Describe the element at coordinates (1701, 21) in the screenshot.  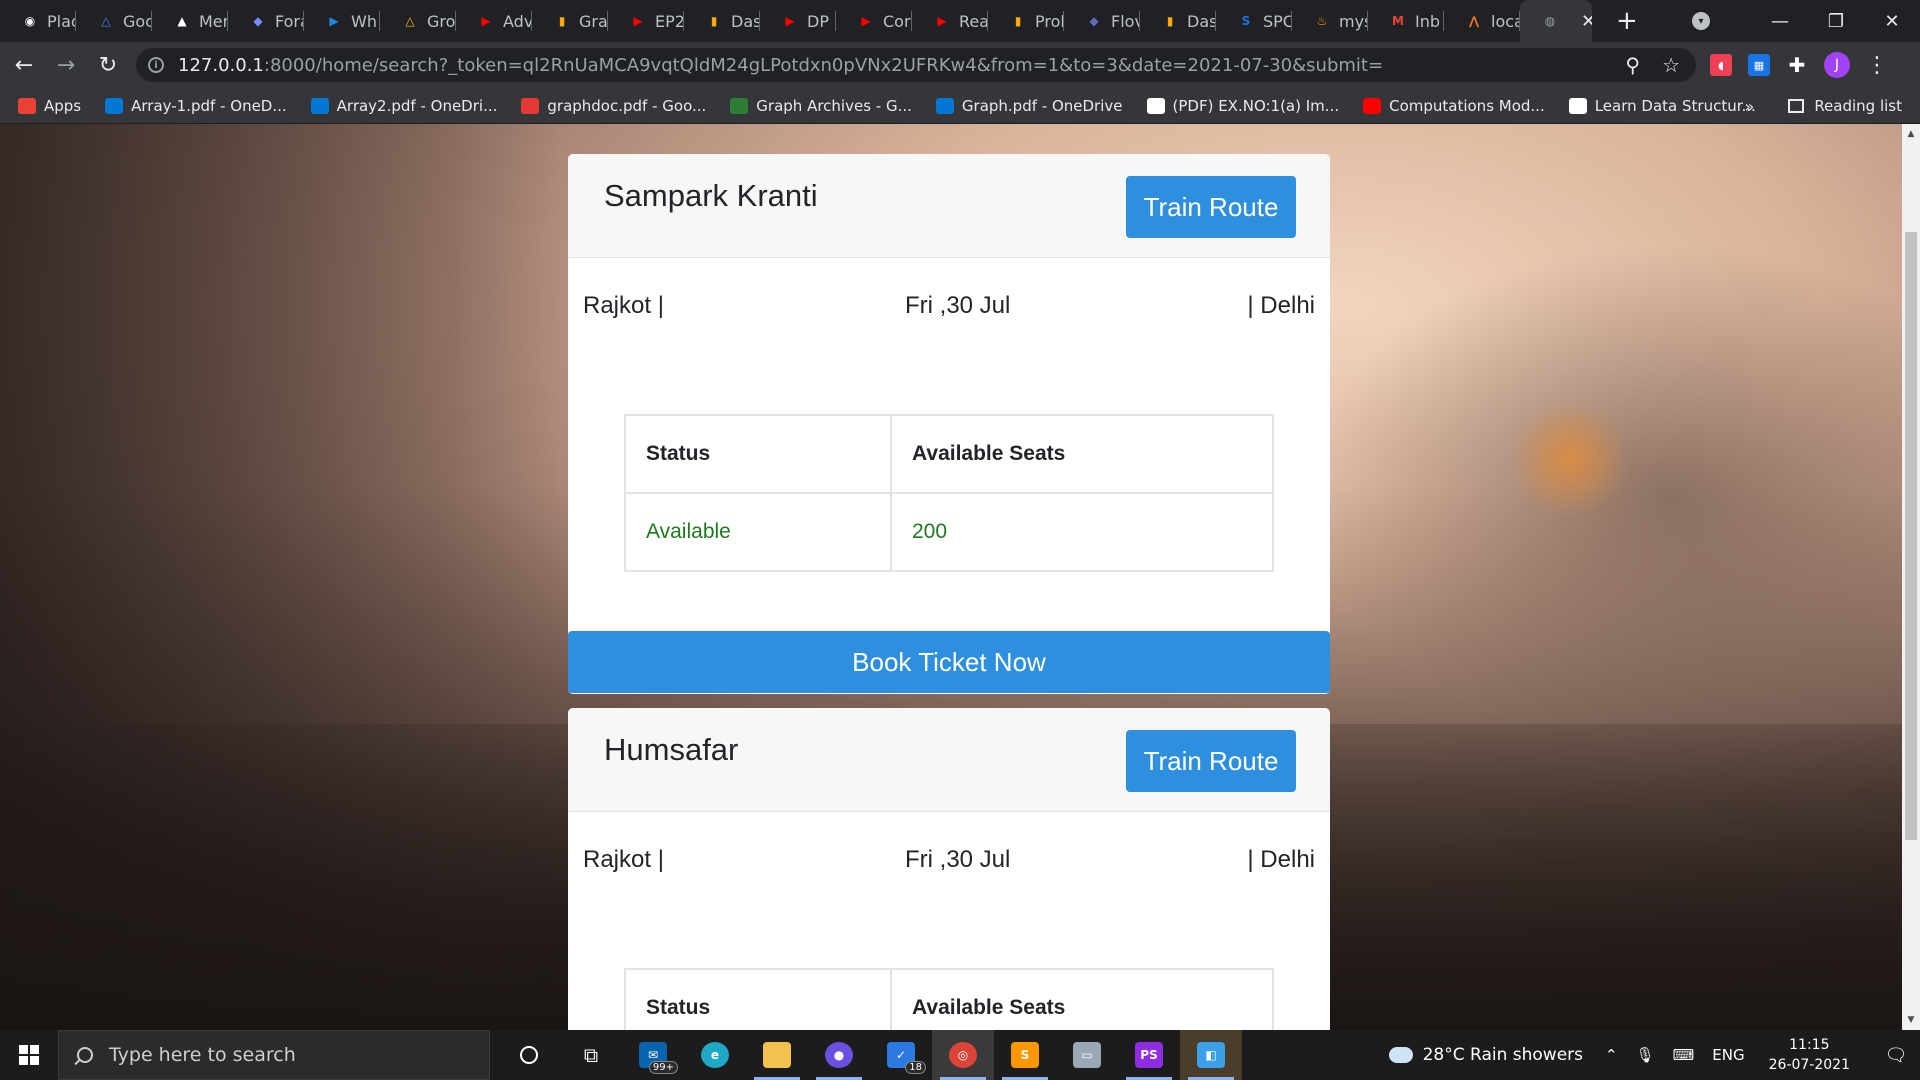
I see `tab-search-icon: ▾` at that location.